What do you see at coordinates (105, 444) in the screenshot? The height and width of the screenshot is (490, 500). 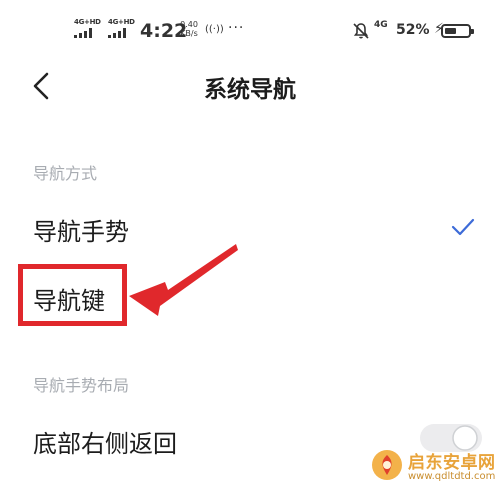 I see `option-label: 底部右侧返回` at bounding box center [105, 444].